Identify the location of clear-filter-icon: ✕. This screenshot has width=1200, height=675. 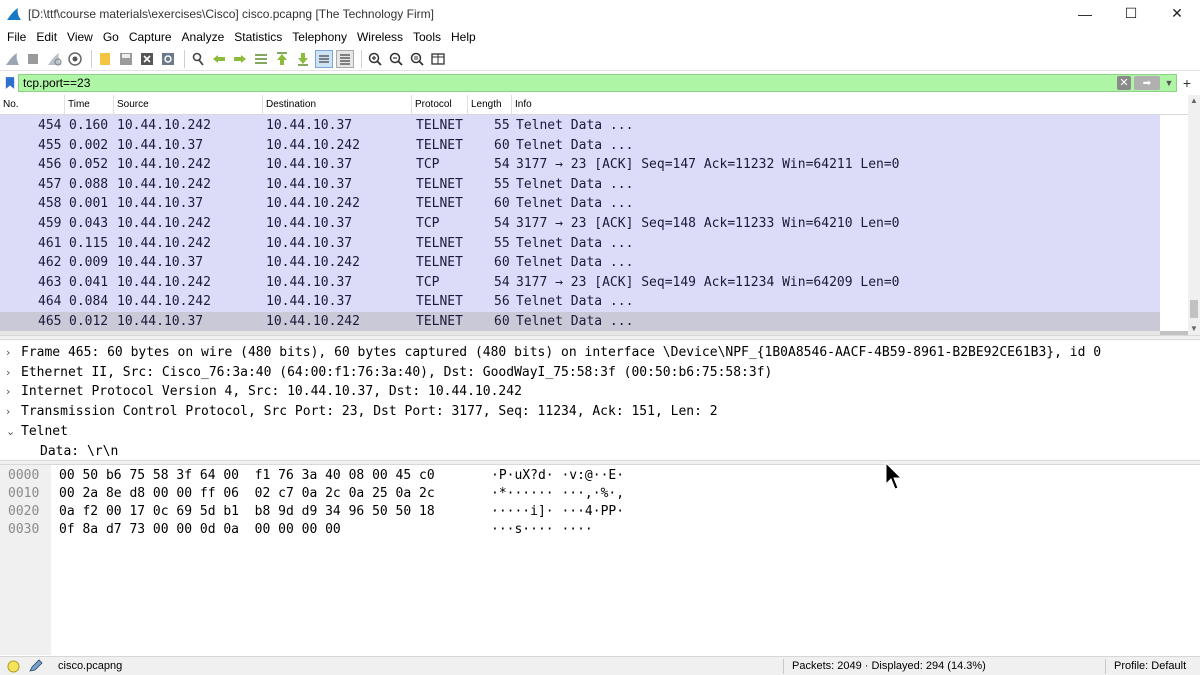
(1124, 83).